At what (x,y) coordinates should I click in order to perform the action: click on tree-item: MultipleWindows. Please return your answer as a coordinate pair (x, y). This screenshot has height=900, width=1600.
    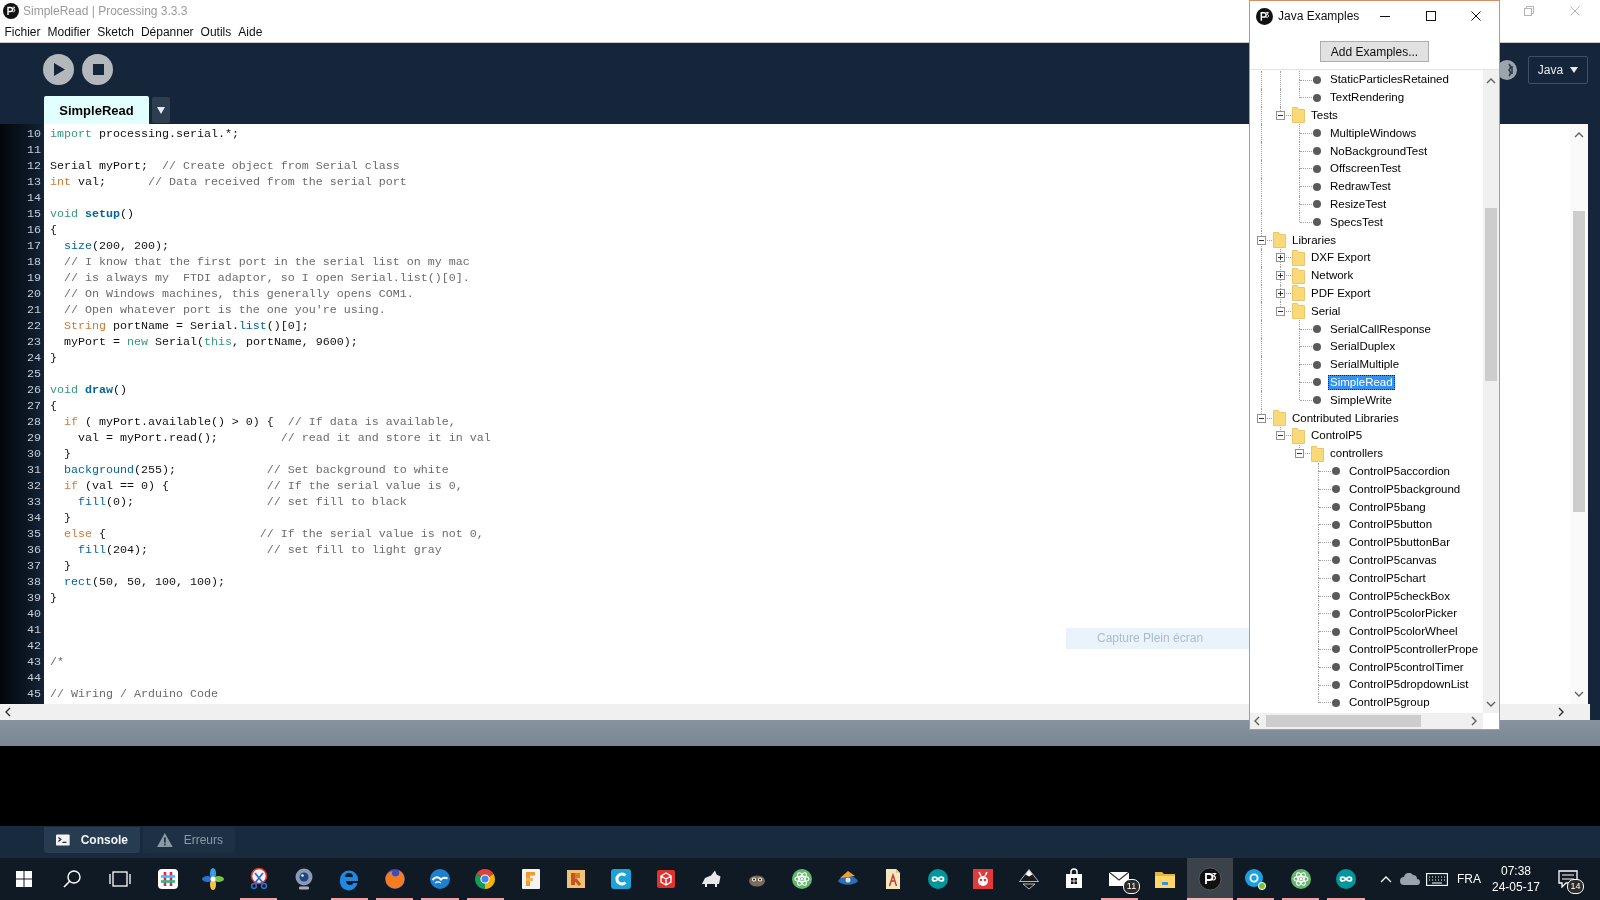
    Looking at the image, I should click on (1373, 133).